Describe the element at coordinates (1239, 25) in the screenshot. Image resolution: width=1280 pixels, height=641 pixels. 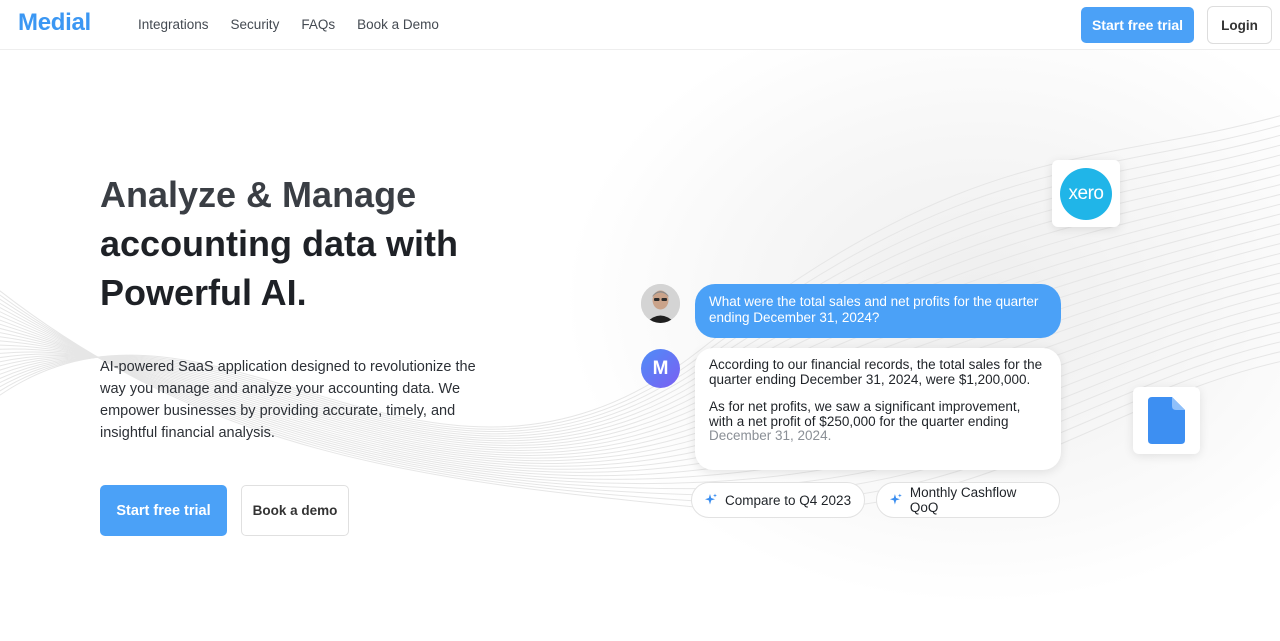
I see `login-button: Login` at that location.